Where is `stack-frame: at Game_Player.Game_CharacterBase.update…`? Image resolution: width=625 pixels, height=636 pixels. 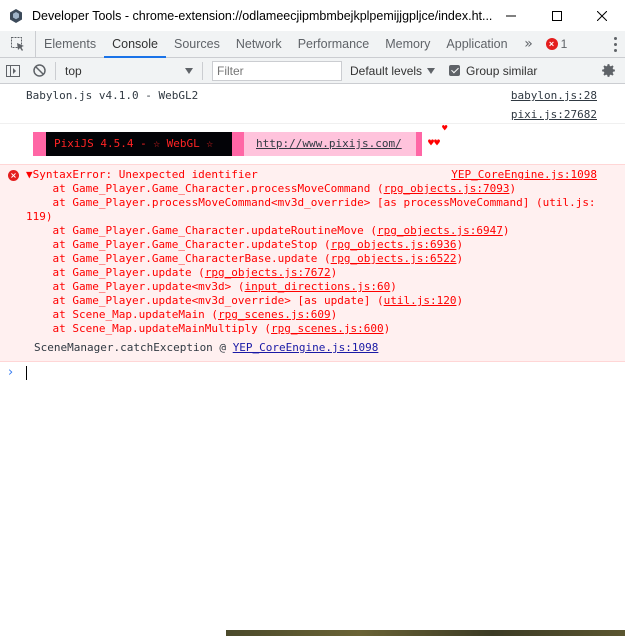 stack-frame: at Game_Player.Game_CharacterBase.update… is located at coordinates (311, 259).